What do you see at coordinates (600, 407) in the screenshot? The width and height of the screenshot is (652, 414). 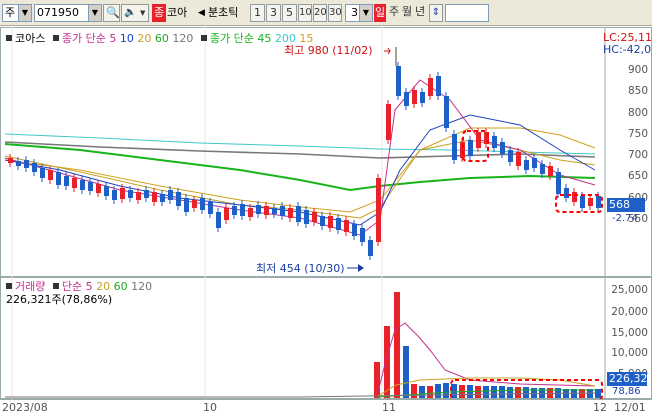 I see `x-label-12: 12` at bounding box center [600, 407].